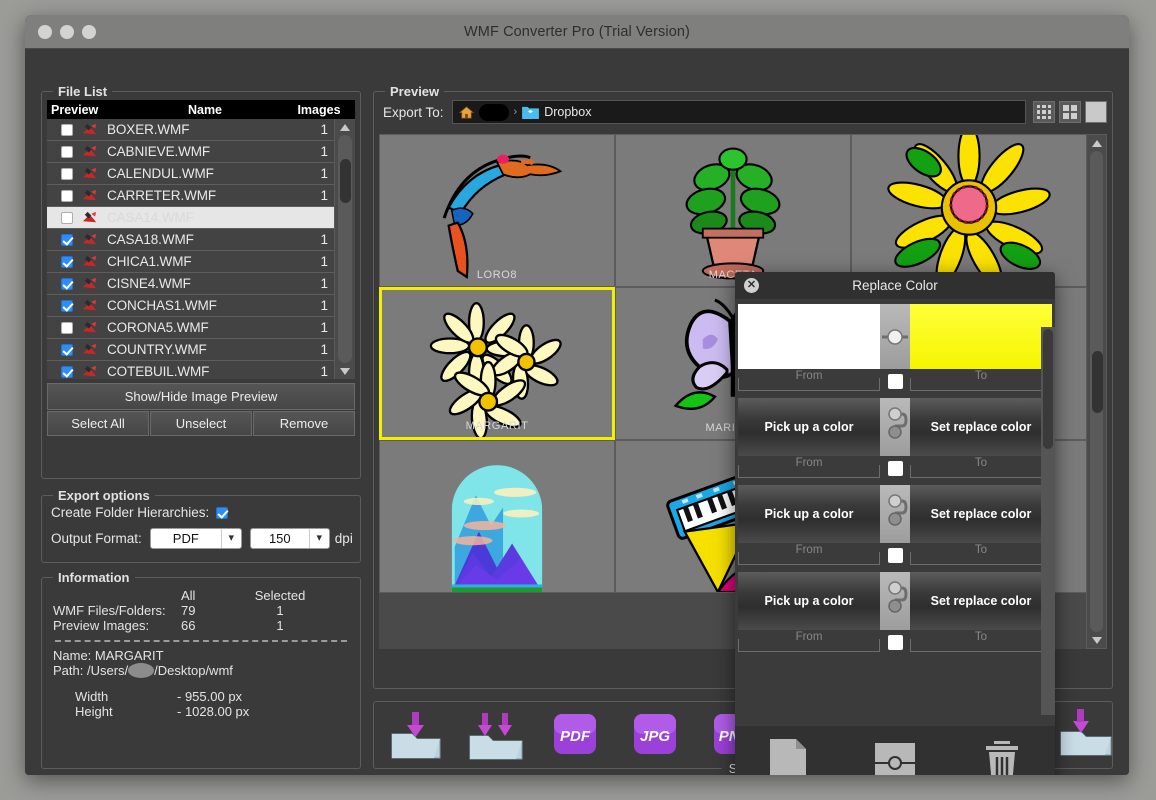 This screenshot has width=1156, height=800. Describe the element at coordinates (190, 328) in the screenshot. I see `table-row: CORONA5.WMF 1` at that location.